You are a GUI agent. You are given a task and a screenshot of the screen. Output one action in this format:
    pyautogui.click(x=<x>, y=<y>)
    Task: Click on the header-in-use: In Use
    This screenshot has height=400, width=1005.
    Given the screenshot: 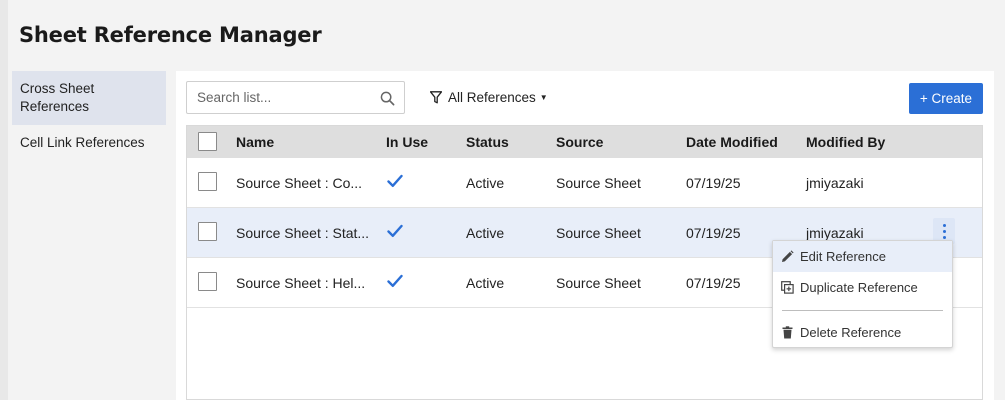 What is the action you would take?
    pyautogui.click(x=407, y=142)
    